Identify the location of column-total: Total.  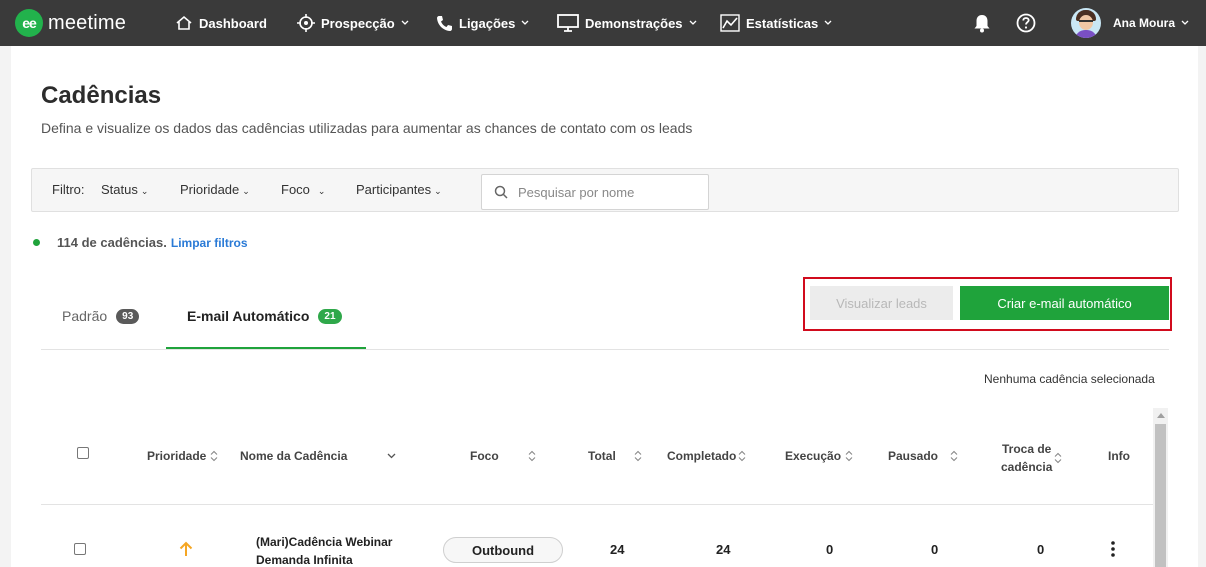
(615, 456).